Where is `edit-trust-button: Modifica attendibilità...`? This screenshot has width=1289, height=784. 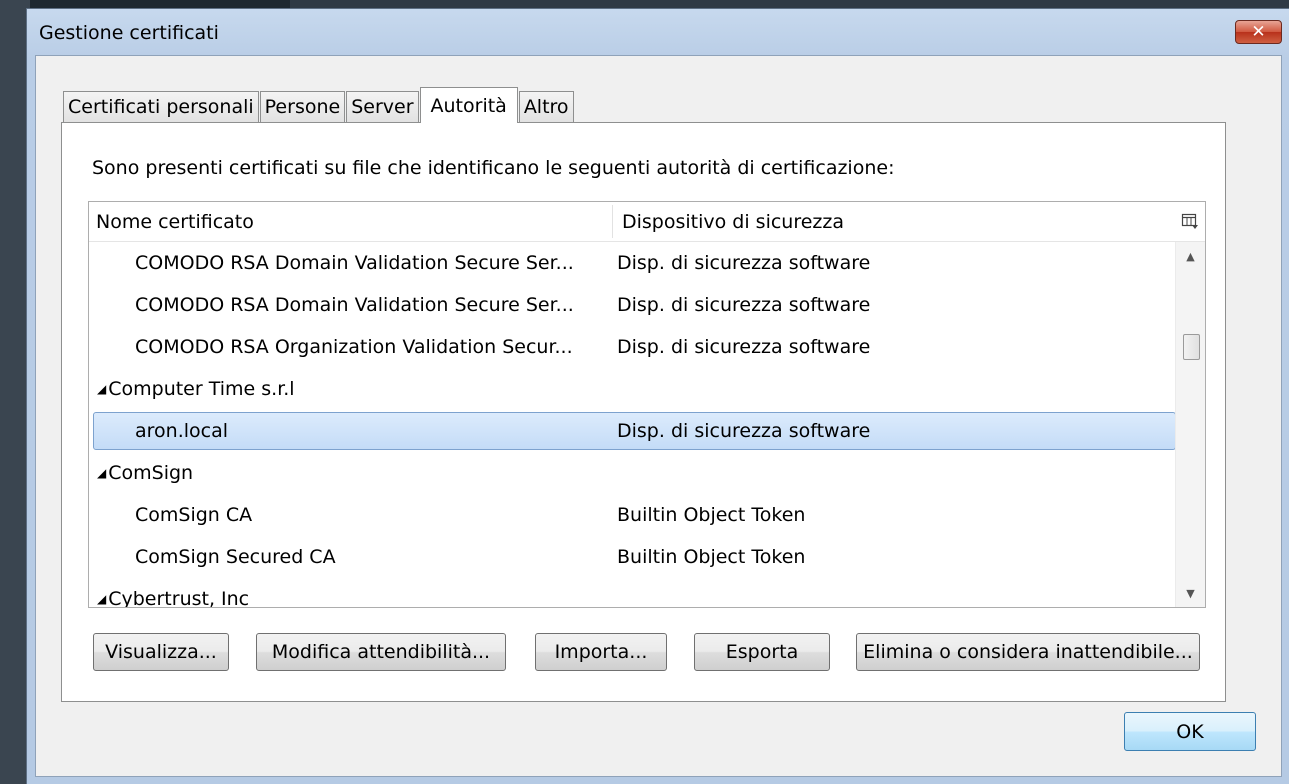 edit-trust-button: Modifica attendibilità... is located at coordinates (381, 652).